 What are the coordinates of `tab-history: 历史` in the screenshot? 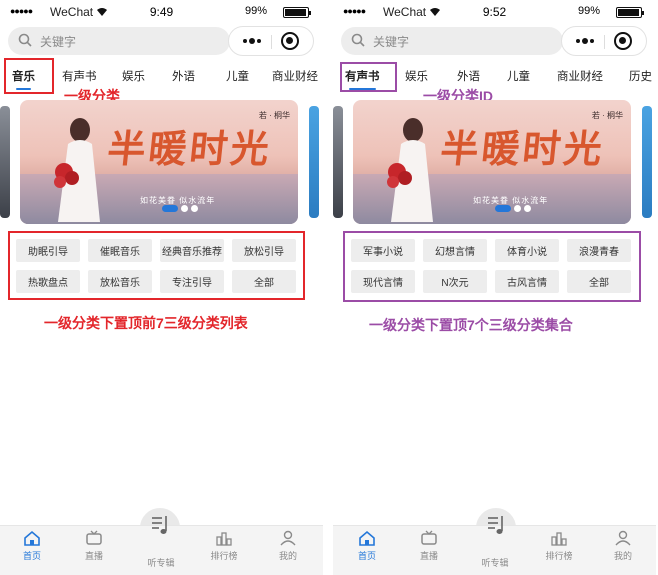 It's located at (640, 76).